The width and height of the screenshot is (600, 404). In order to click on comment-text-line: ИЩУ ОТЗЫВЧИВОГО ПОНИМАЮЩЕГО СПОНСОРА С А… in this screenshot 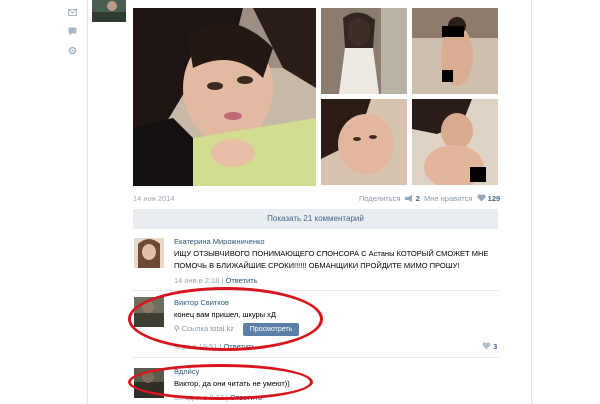, I will do `click(331, 253)`.